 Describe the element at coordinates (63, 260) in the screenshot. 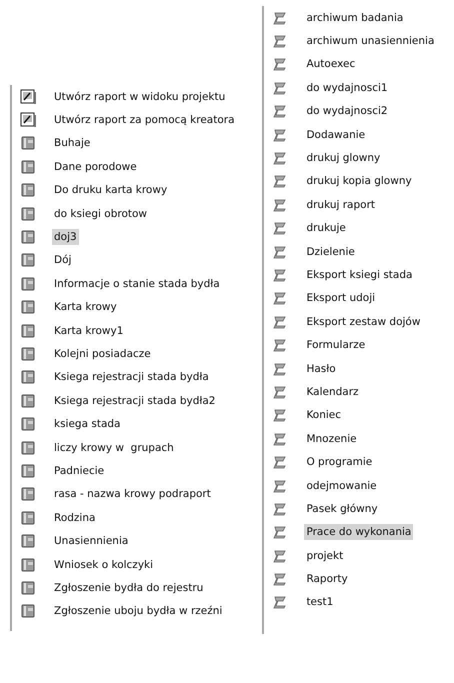

I see `list-item: Dój` at that location.